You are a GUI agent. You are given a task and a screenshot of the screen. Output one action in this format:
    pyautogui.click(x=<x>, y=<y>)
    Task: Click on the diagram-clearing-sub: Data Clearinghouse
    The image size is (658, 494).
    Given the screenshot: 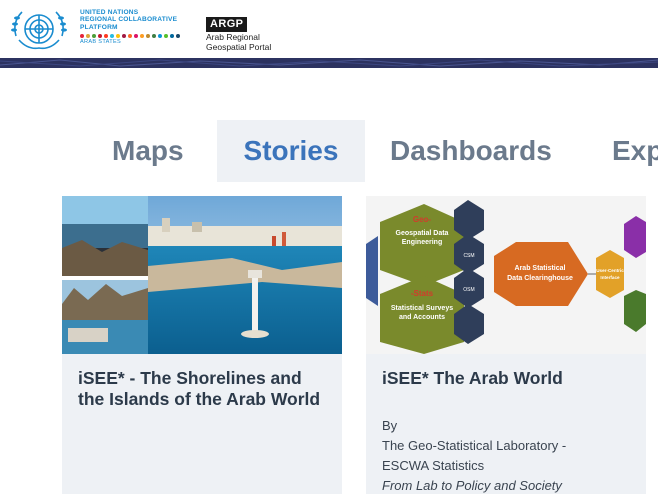 What is the action you would take?
    pyautogui.click(x=540, y=278)
    